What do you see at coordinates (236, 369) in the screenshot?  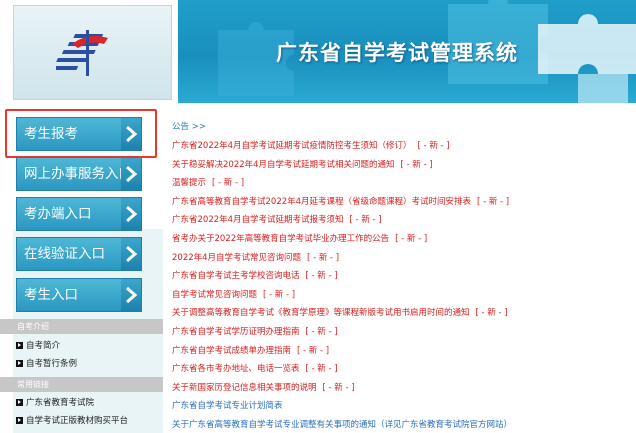 I see `notice-link: 广东省各市考办地址、电话一览表` at bounding box center [236, 369].